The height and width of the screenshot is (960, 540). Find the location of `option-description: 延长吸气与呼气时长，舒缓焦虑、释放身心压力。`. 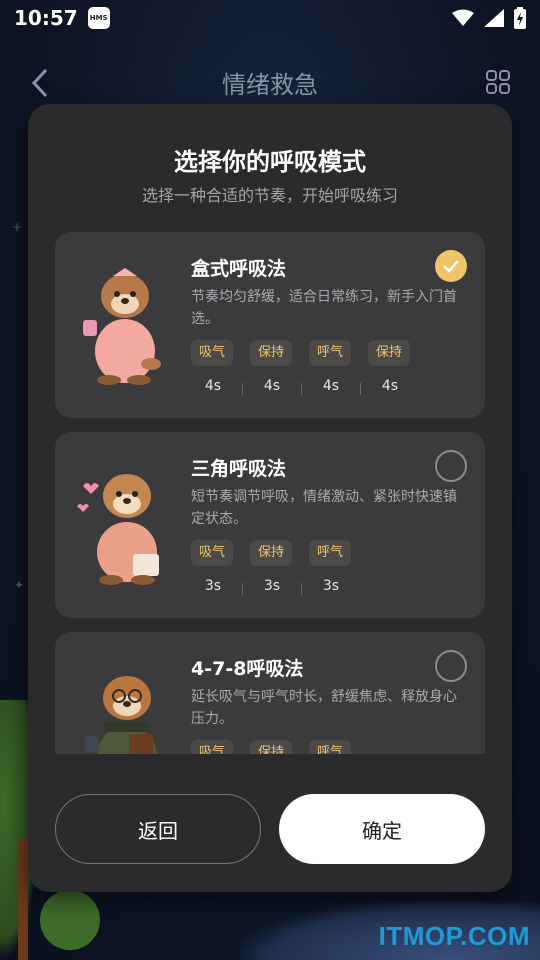

option-description: 延长吸气与呼气时长，舒缓焦虑、释放身心压力。 is located at coordinates (324, 708).